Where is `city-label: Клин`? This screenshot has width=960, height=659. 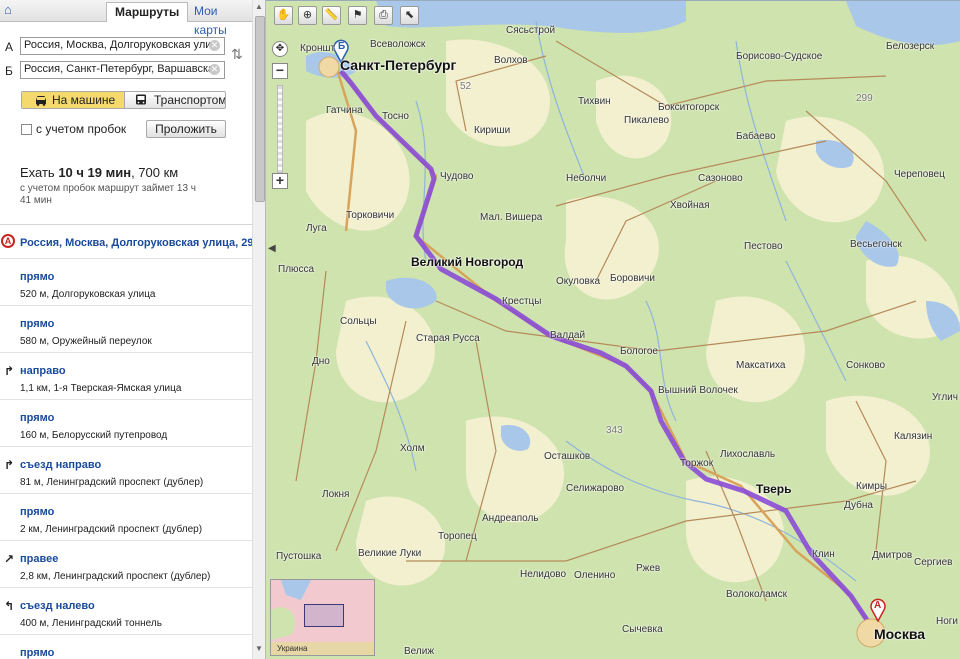
city-label: Клин is located at coordinates (823, 554).